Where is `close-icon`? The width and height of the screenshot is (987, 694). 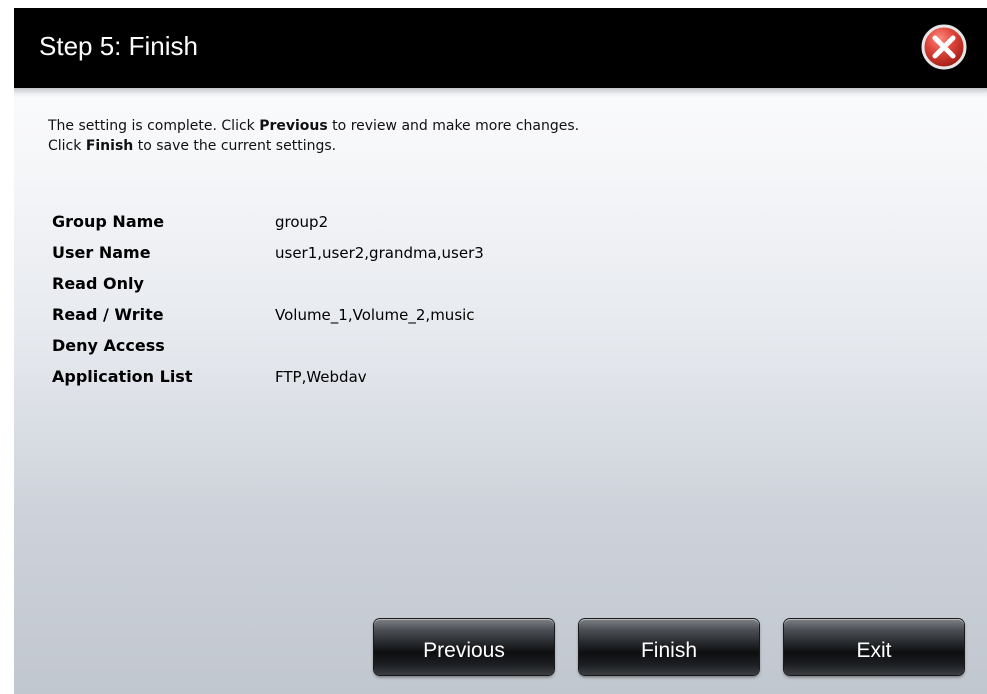
close-icon is located at coordinates (944, 47).